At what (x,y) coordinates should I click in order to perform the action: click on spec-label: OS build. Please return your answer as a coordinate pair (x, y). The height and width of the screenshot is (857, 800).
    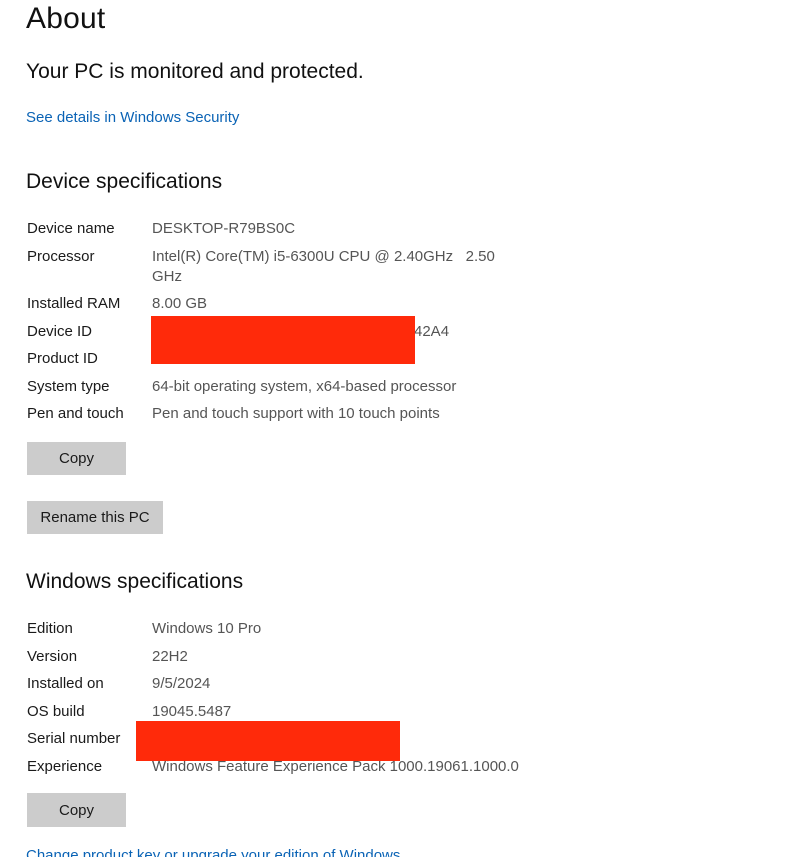
    Looking at the image, I should click on (56, 711).